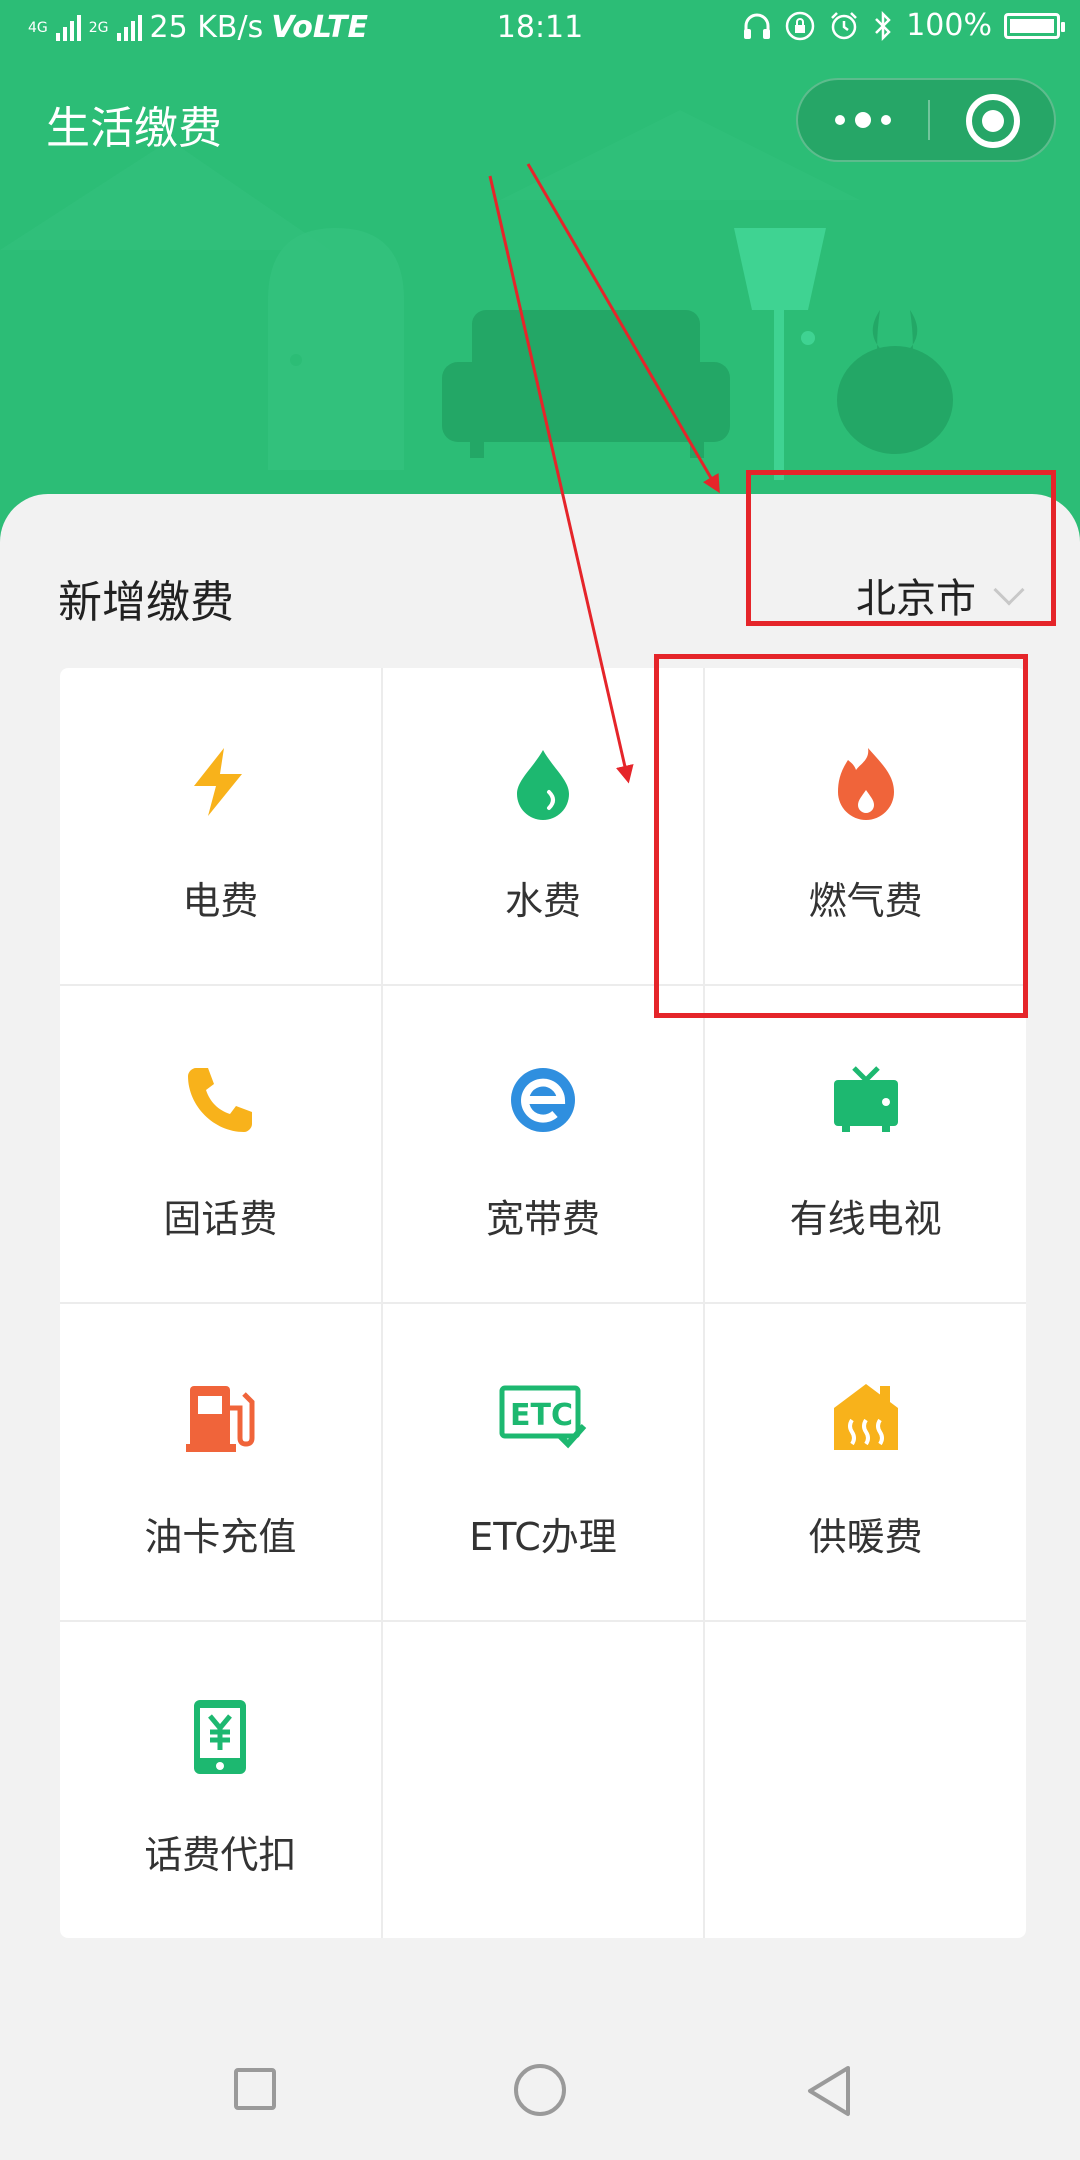 This screenshot has width=1080, height=2160. What do you see at coordinates (220, 826) in the screenshot?
I see `service-electricity: 电费` at bounding box center [220, 826].